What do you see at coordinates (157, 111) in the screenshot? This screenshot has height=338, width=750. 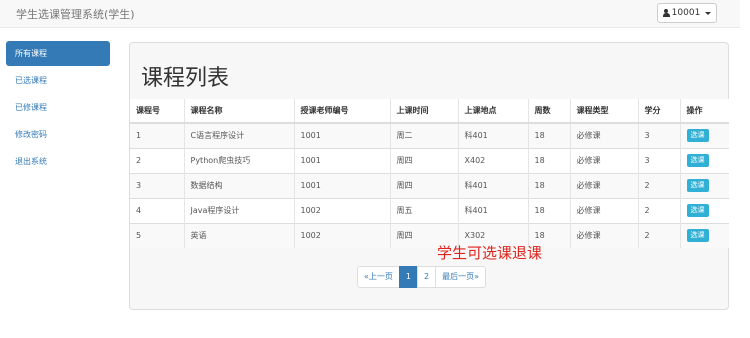 I see `column-header: 课程号` at bounding box center [157, 111].